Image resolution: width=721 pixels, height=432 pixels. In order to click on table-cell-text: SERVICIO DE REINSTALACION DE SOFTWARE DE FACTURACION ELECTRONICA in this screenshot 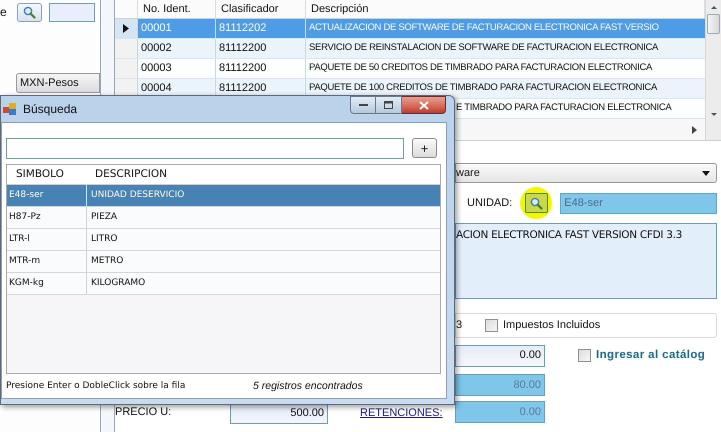, I will do `click(484, 48)`.